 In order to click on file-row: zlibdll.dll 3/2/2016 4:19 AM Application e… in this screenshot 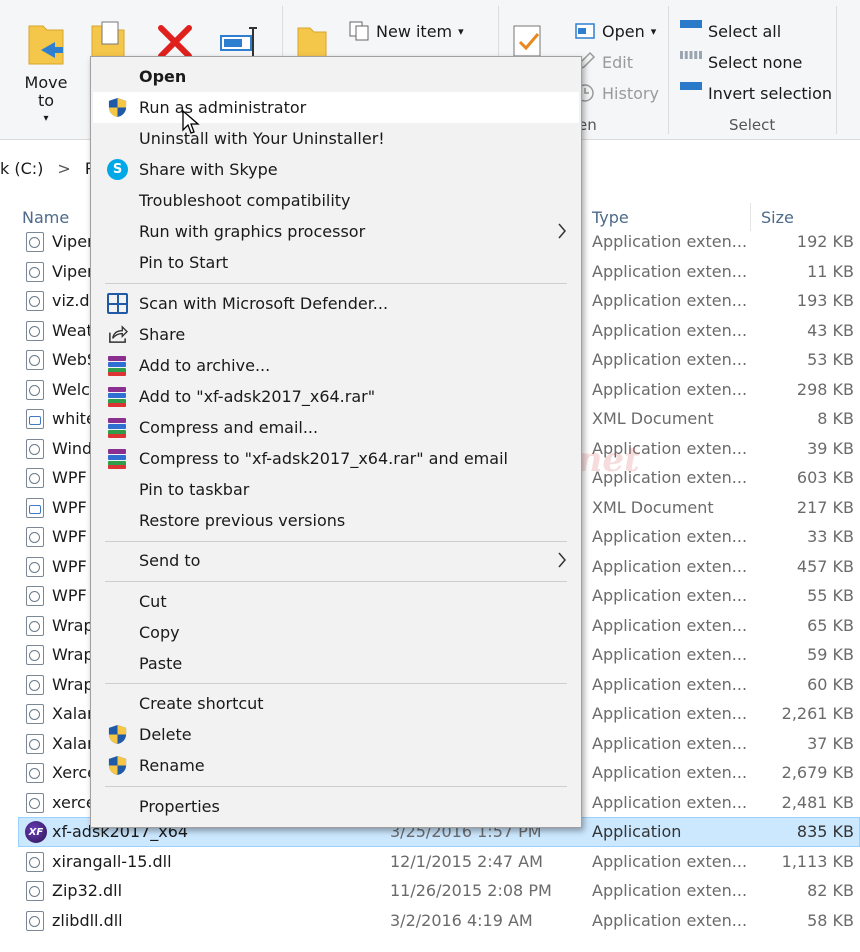, I will do `click(430, 921)`.